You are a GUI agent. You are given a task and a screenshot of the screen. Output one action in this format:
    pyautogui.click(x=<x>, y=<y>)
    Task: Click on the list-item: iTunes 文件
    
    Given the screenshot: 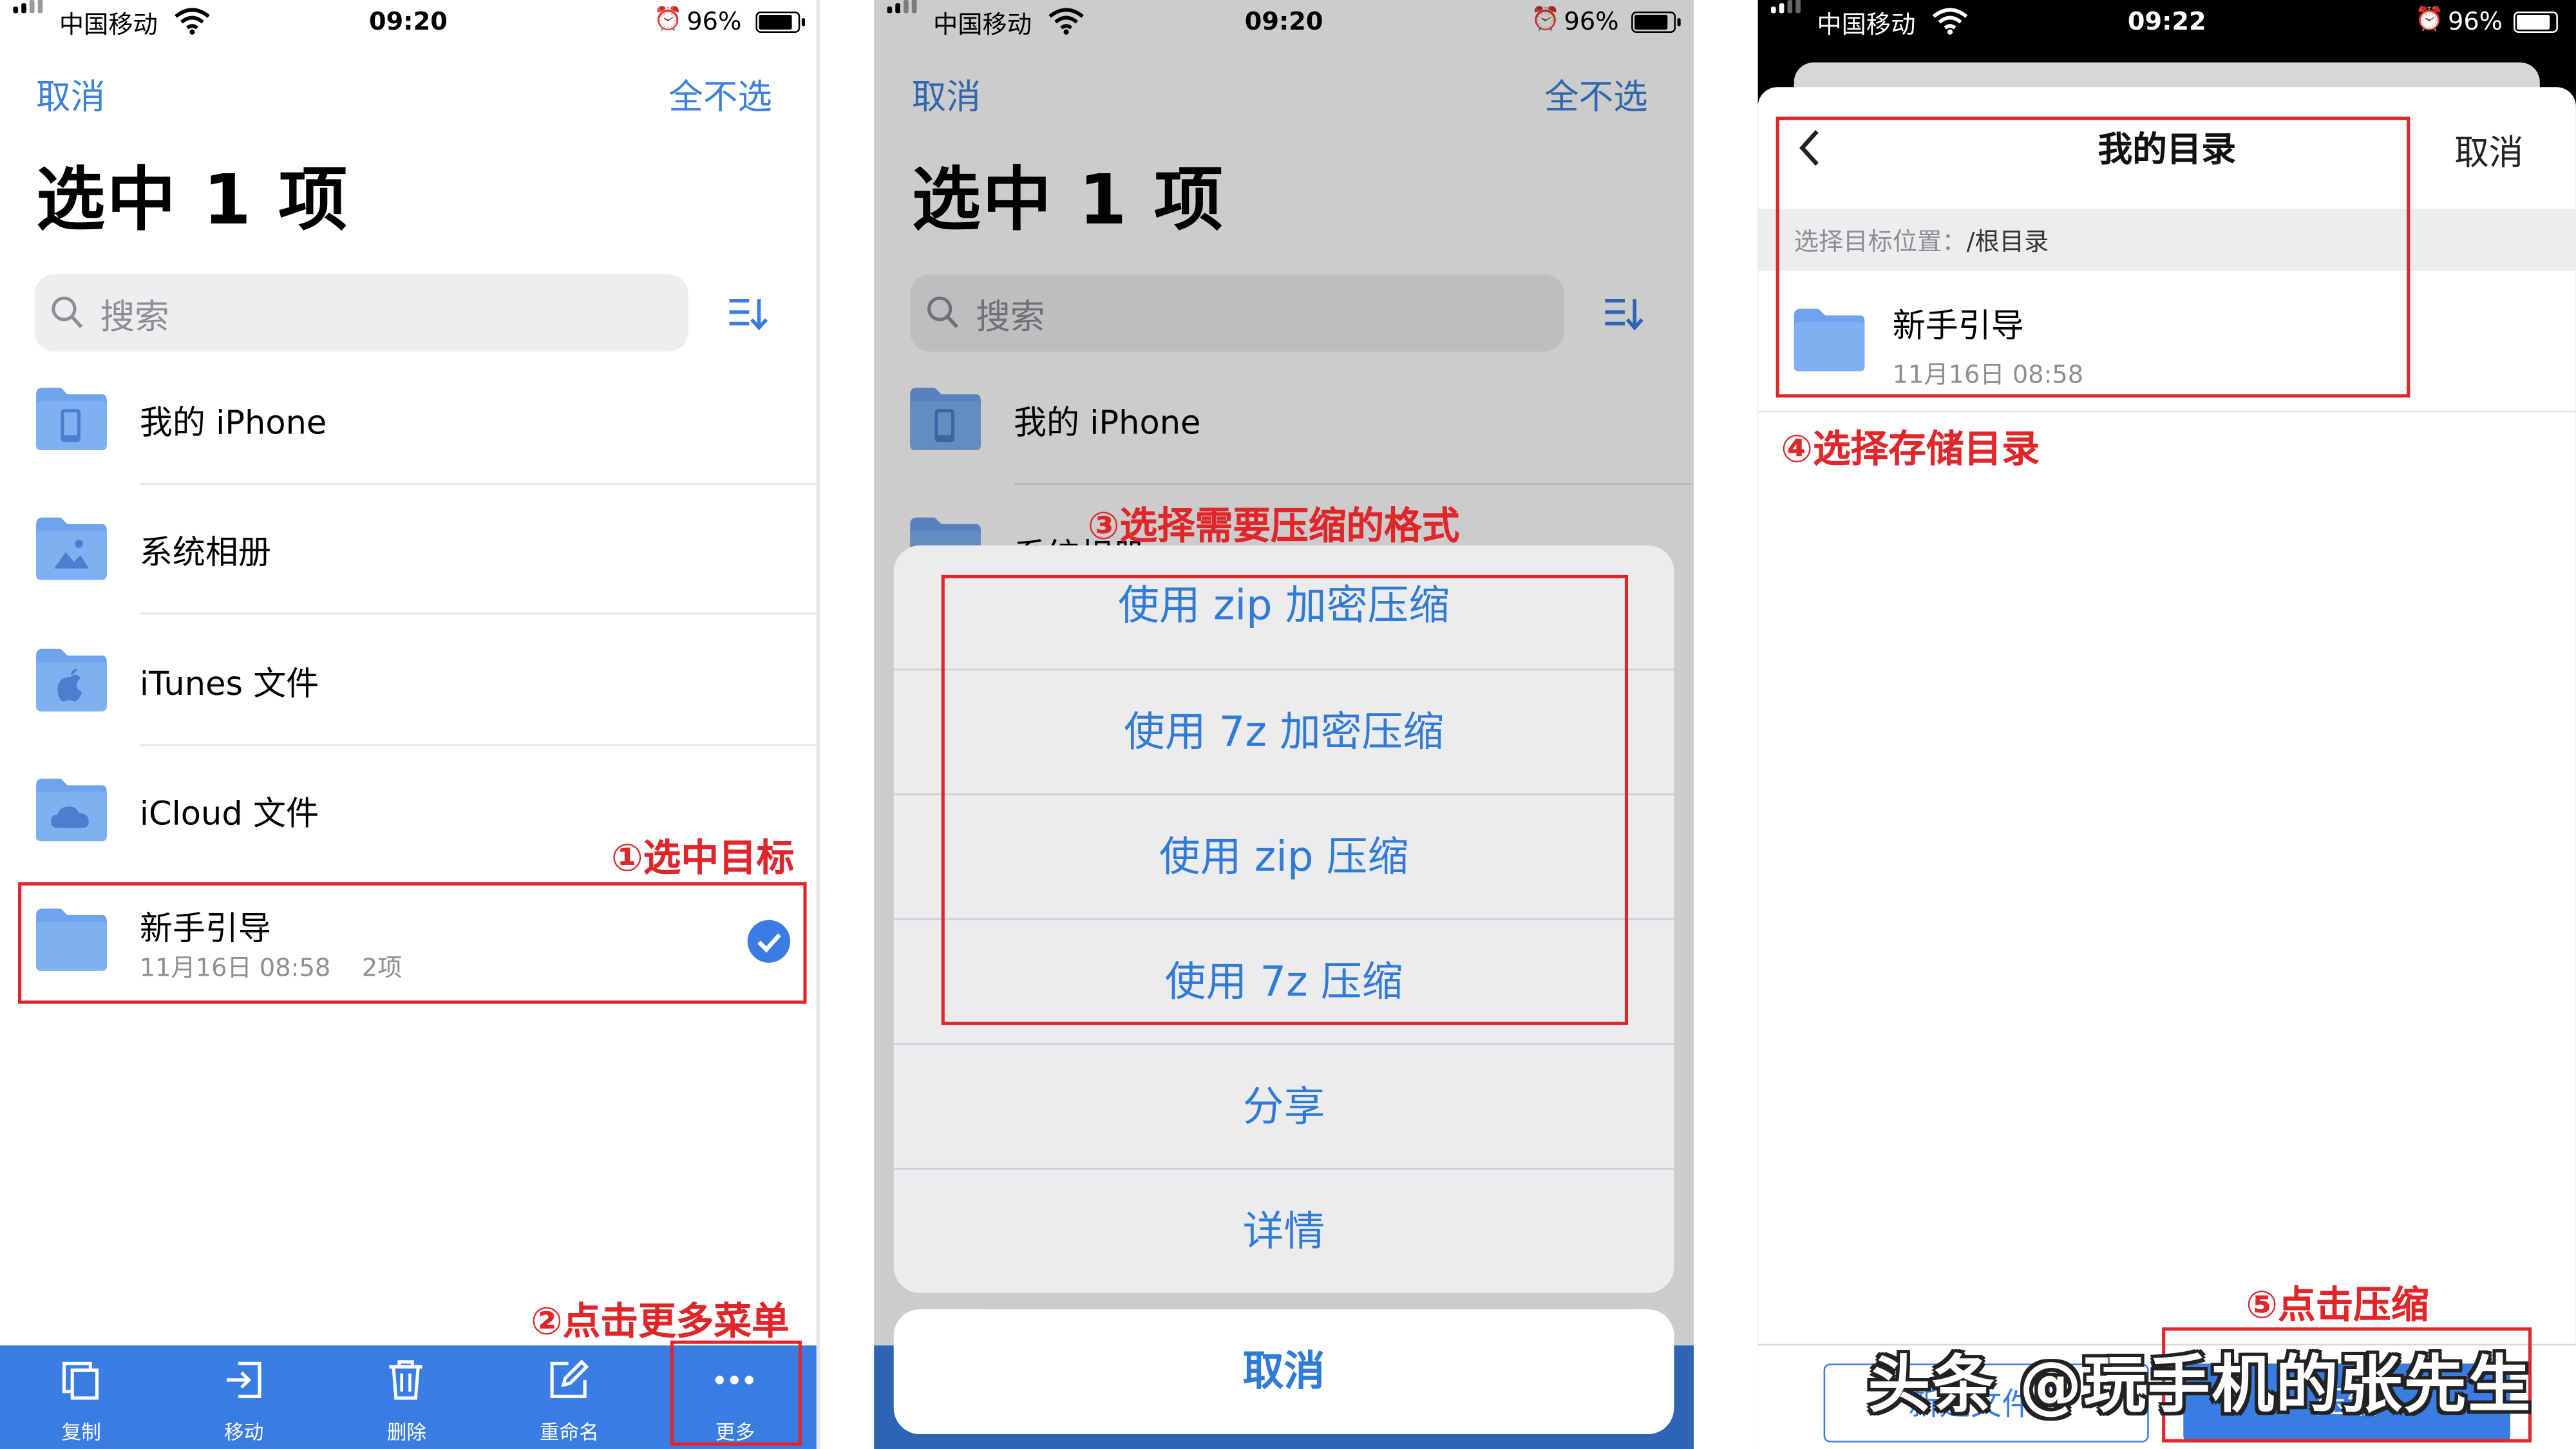 What is the action you would take?
    pyautogui.click(x=409, y=680)
    